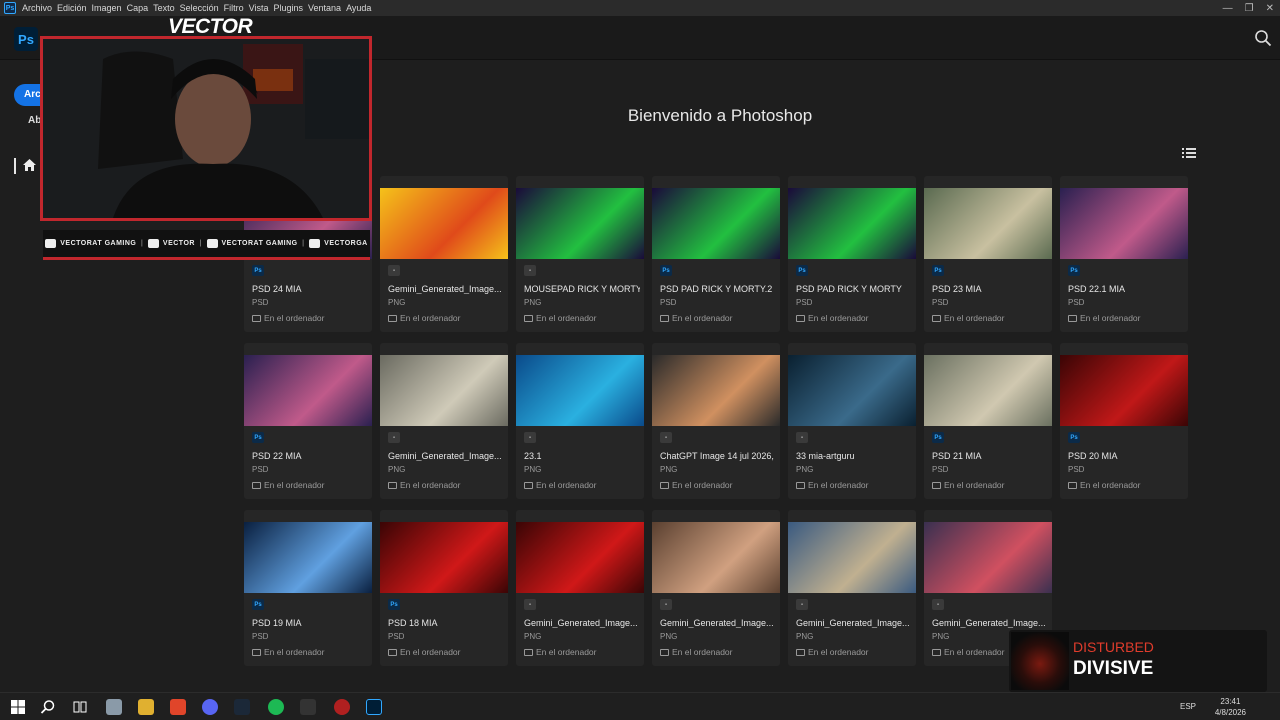  What do you see at coordinates (140, 8) in the screenshot?
I see `menu-capa: Capa` at bounding box center [140, 8].